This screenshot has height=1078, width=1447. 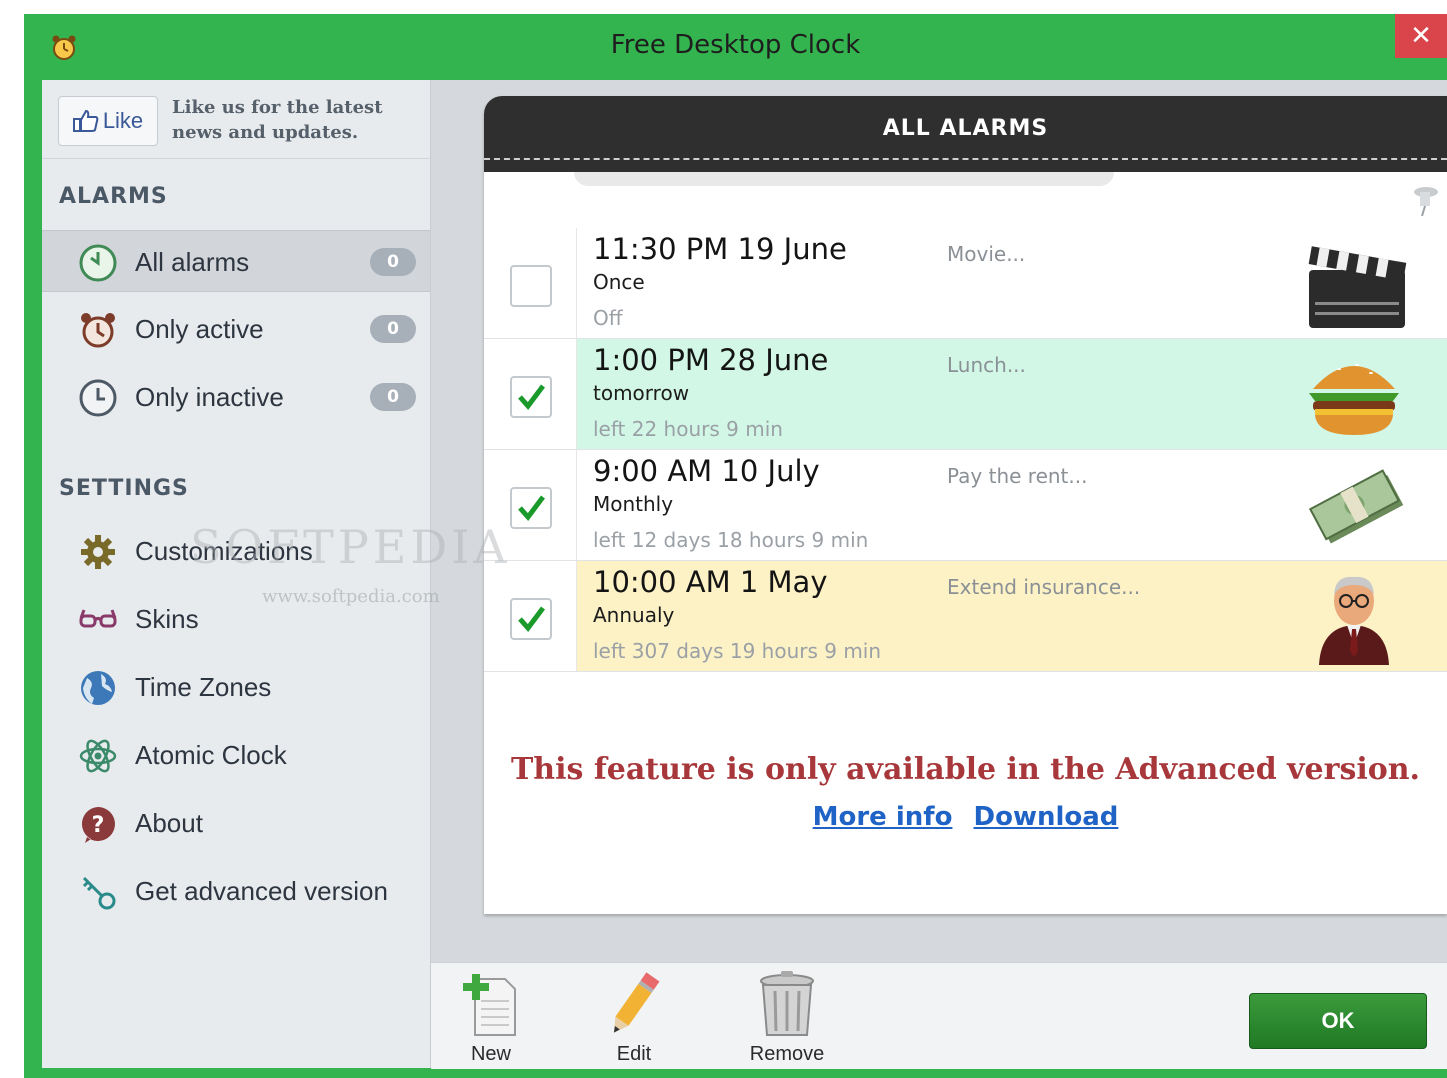 What do you see at coordinates (731, 540) in the screenshot?
I see `alarm-remaining: left 12 days 18 hours 9 min` at bounding box center [731, 540].